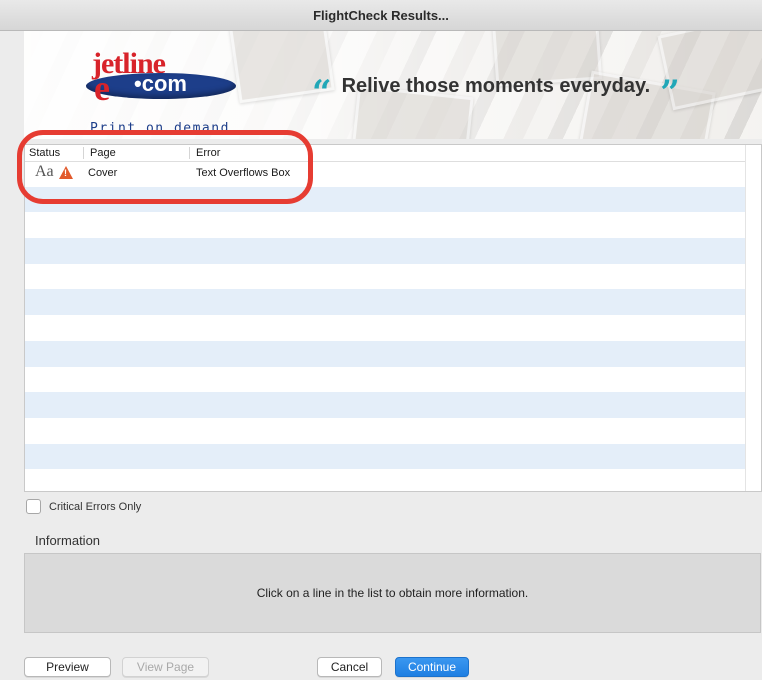 The width and height of the screenshot is (772, 680). Describe the element at coordinates (767, 340) in the screenshot. I see `window-edge` at that location.